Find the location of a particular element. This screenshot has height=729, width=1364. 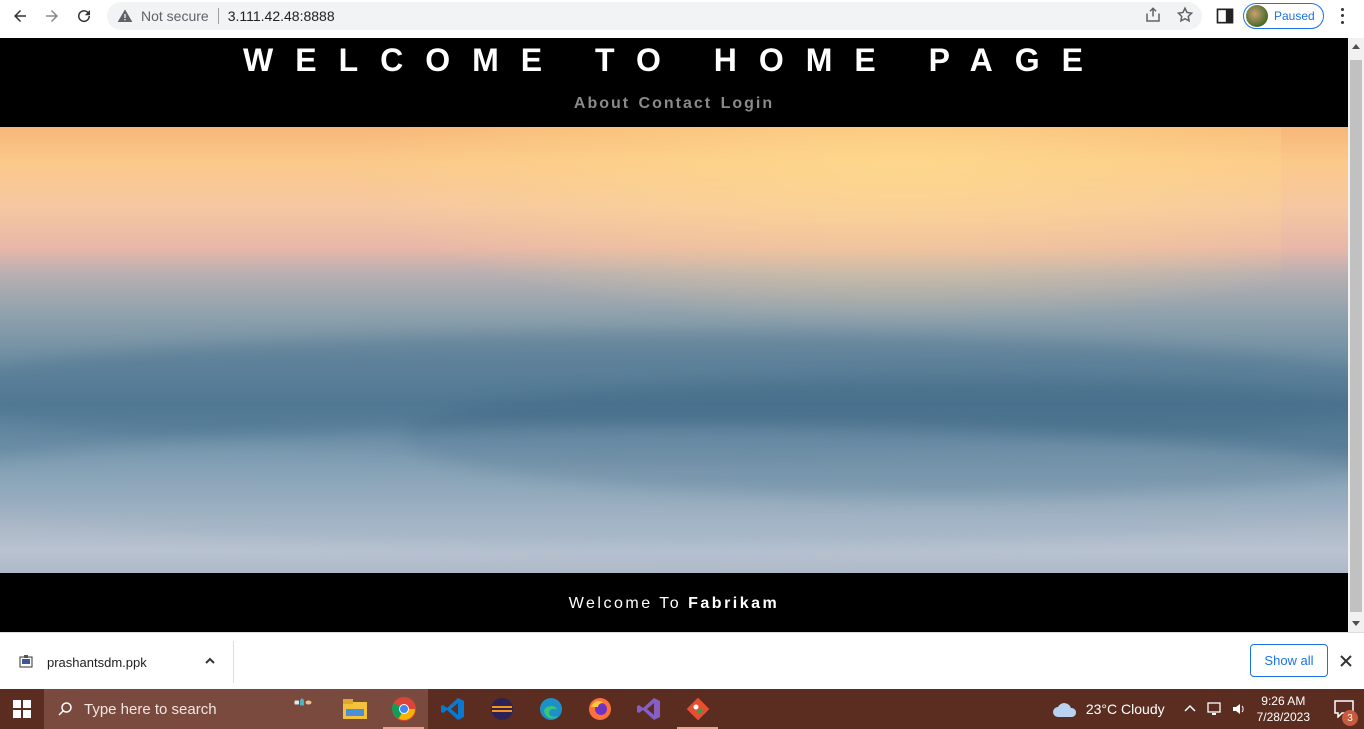

footer-brand: Fabrikam is located at coordinates (734, 603).